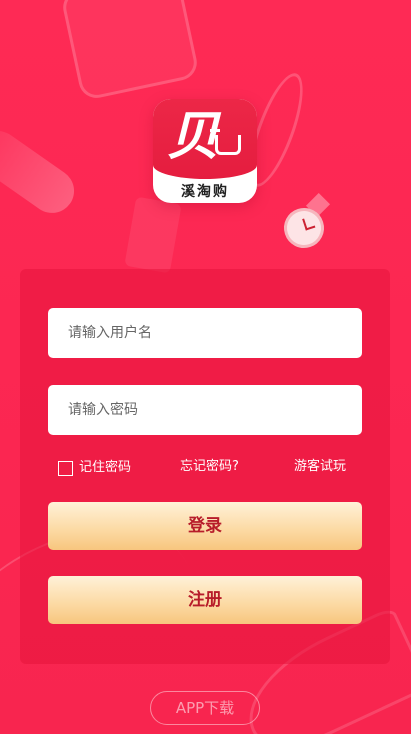 The width and height of the screenshot is (411, 734). Describe the element at coordinates (105, 467) in the screenshot. I see `remember-label: 记住密码` at that location.